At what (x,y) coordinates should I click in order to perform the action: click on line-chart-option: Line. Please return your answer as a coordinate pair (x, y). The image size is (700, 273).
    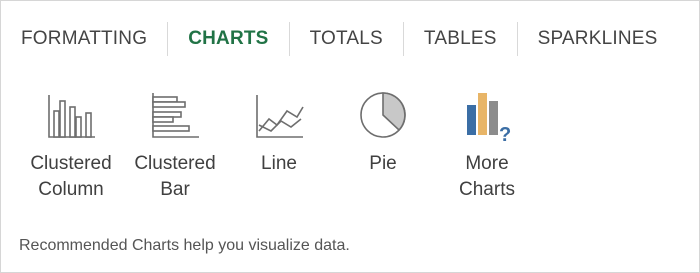
    Looking at the image, I should click on (279, 145).